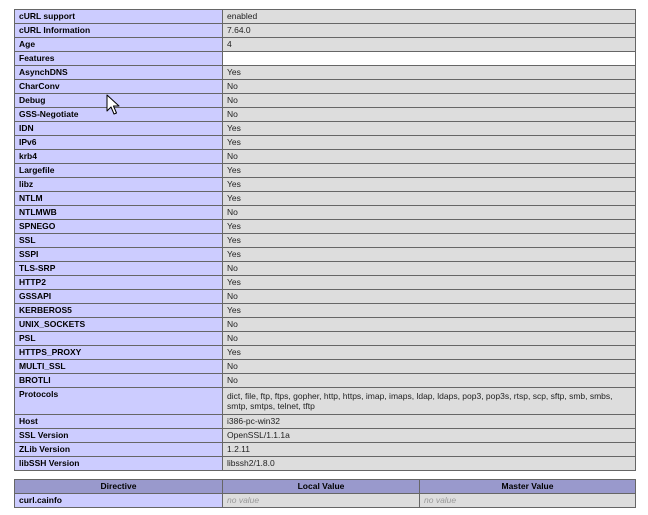  I want to click on row-label: libSSH Version, so click(118, 463).